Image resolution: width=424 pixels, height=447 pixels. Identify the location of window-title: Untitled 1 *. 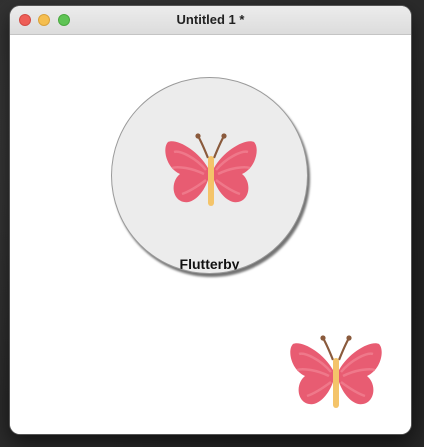
(210, 19).